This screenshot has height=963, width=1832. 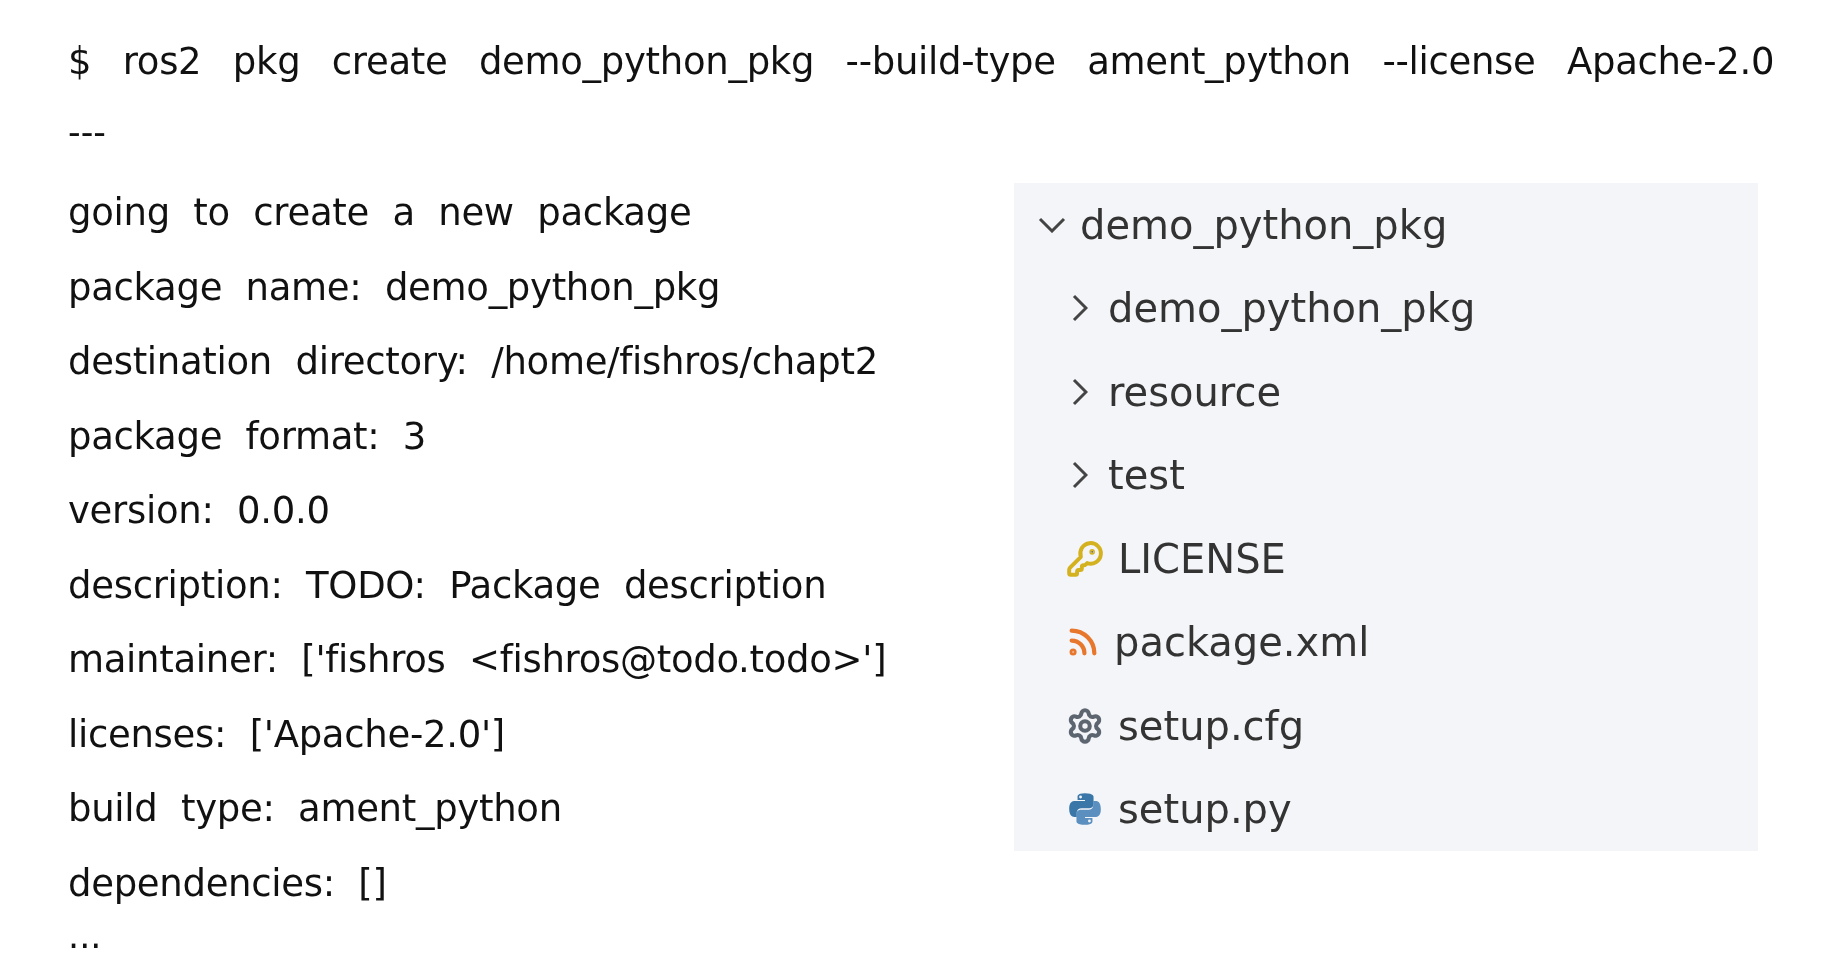 What do you see at coordinates (228, 883) in the screenshot?
I see `output-line: dependencies: []` at bounding box center [228, 883].